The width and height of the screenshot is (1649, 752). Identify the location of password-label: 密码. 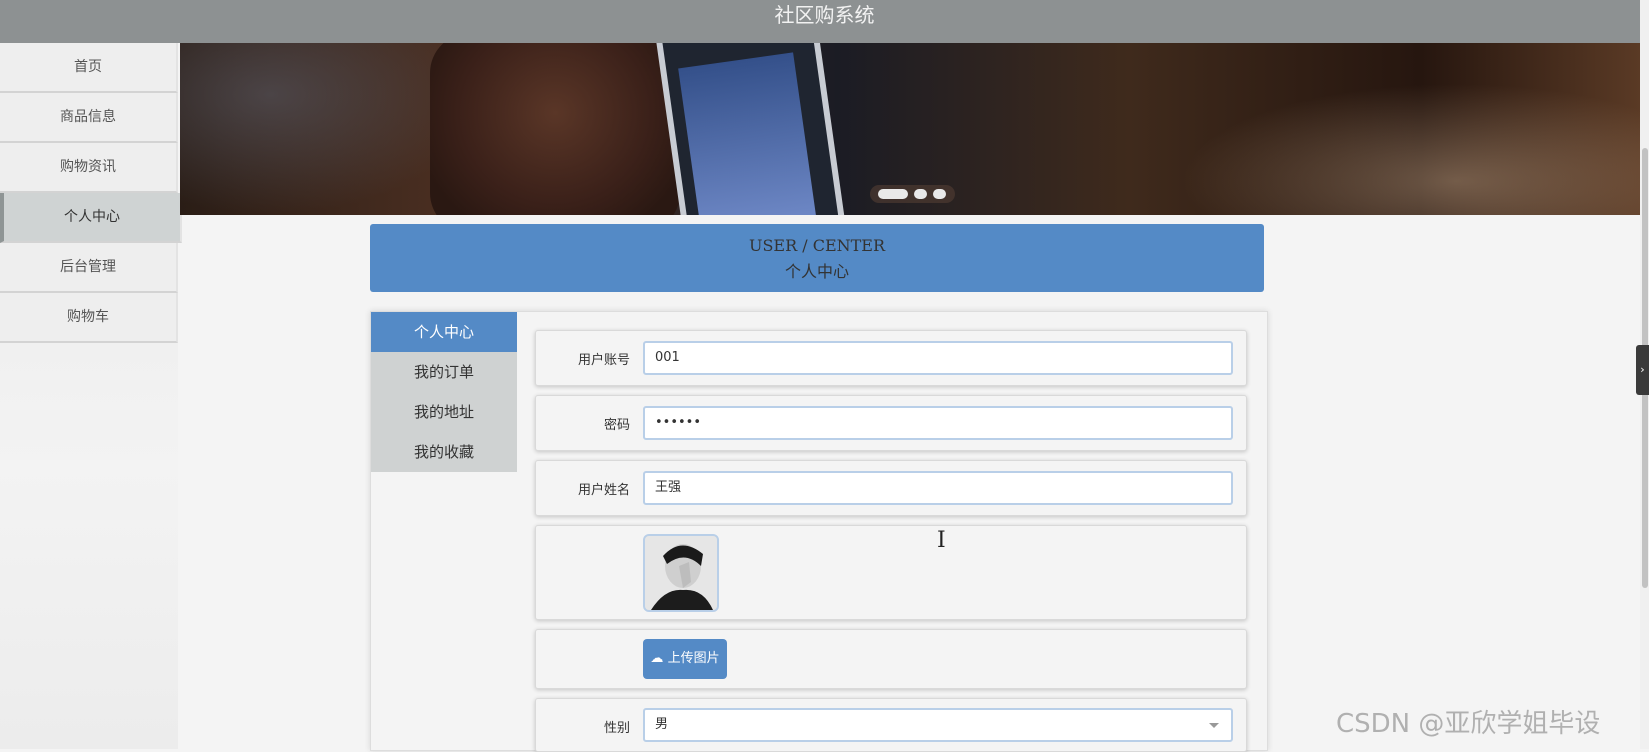
(616, 425).